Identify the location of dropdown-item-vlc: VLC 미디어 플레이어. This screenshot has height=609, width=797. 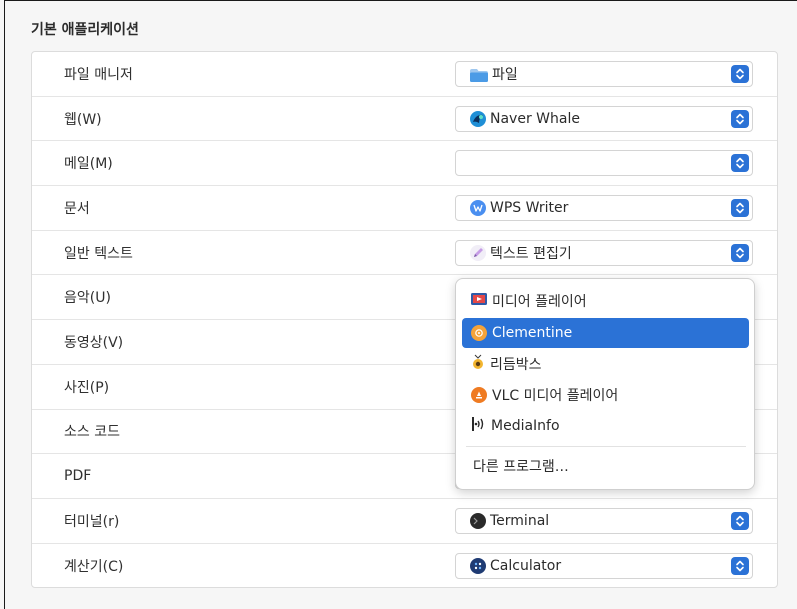
(605, 395).